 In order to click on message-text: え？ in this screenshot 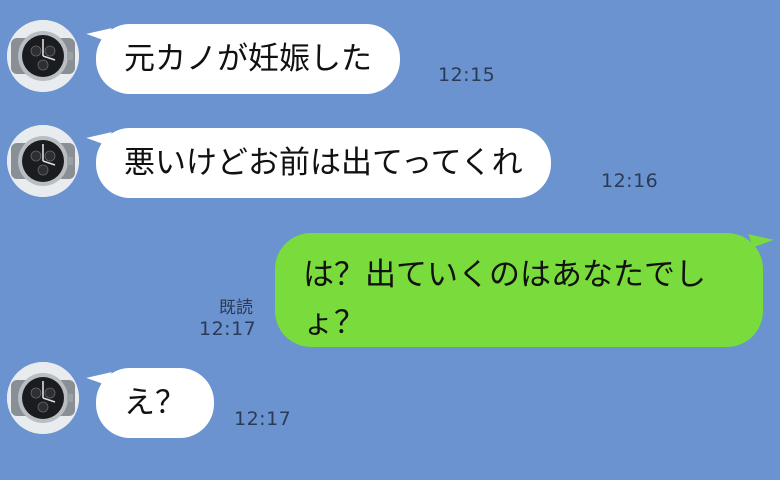, I will do `click(155, 403)`.